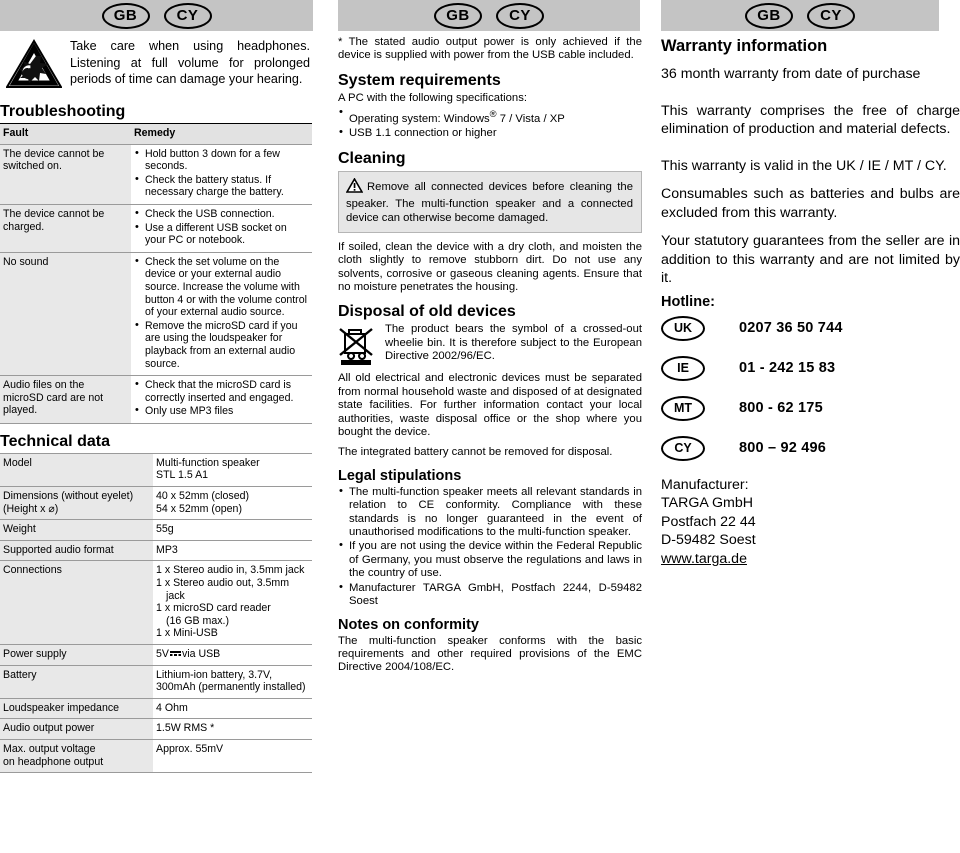 Image resolution: width=960 pixels, height=853 pixels. Describe the element at coordinates (221, 160) in the screenshot. I see `list-item: Hold button 3 down for a few seconds.` at that location.